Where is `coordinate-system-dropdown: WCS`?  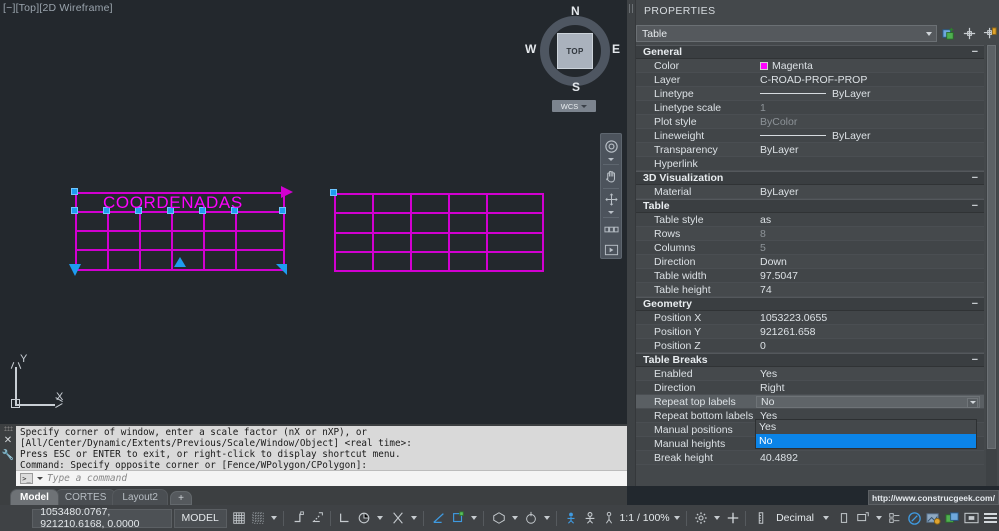
coordinate-system-dropdown: WCS is located at coordinates (574, 106).